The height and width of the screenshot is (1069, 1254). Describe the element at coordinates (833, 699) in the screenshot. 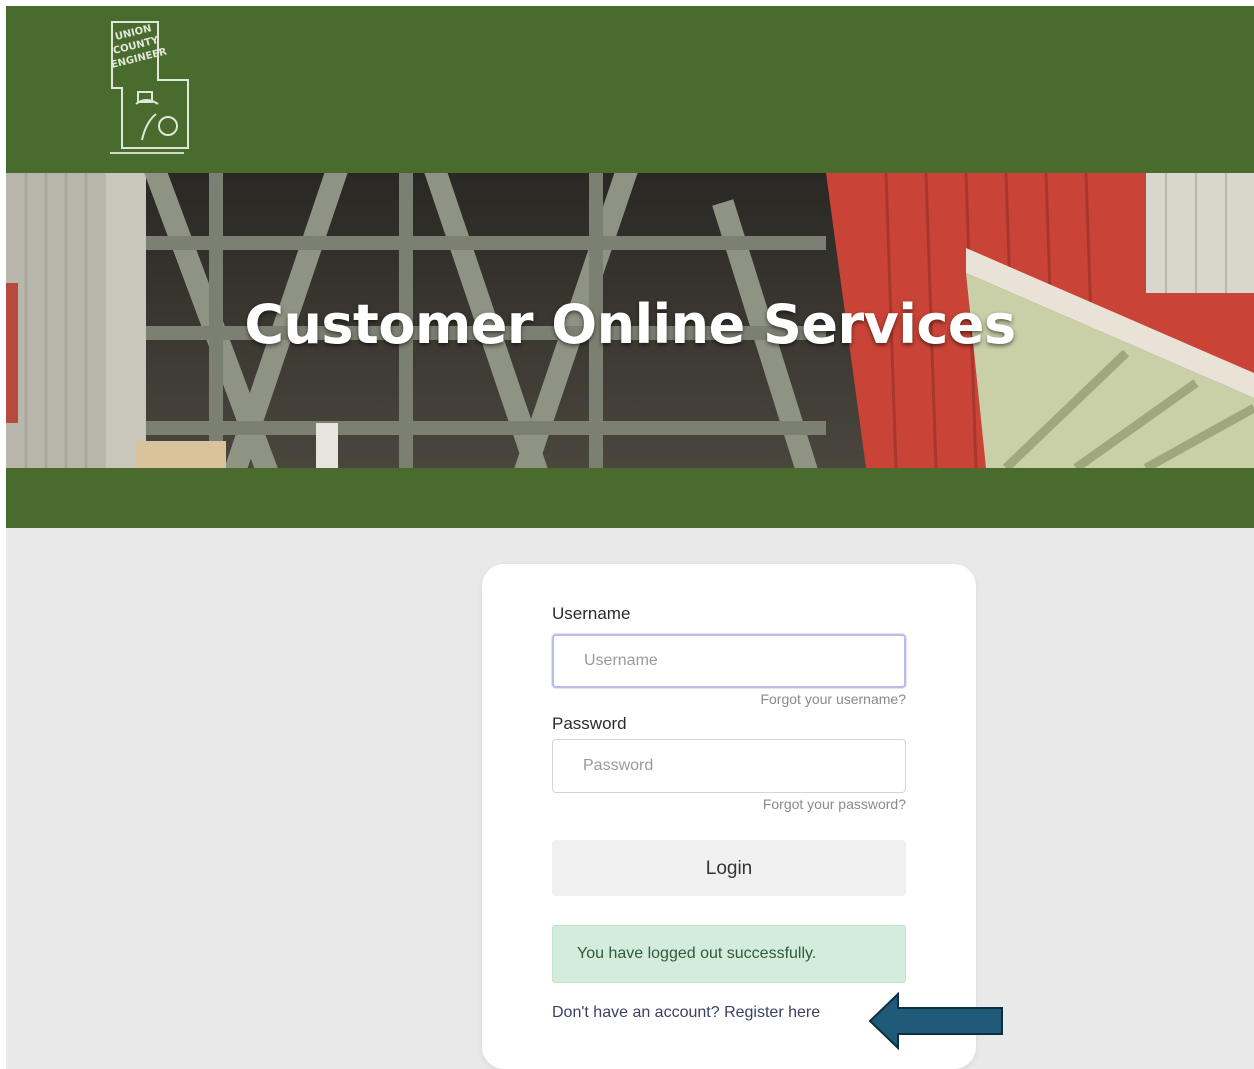

I see `forgot-username-link: Forgot your username?` at that location.